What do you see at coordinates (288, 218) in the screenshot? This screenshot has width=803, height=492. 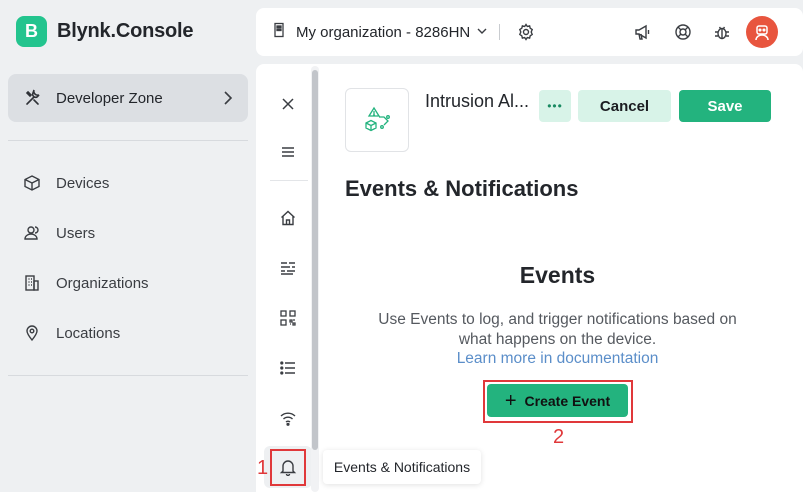 I see `home-icon` at bounding box center [288, 218].